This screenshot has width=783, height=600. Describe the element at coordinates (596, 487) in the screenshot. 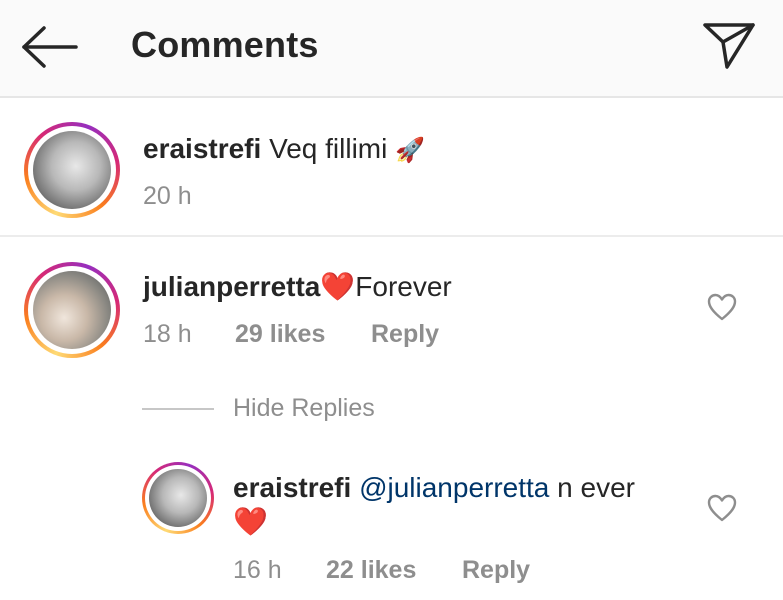

I see `reply-body: n ever` at that location.